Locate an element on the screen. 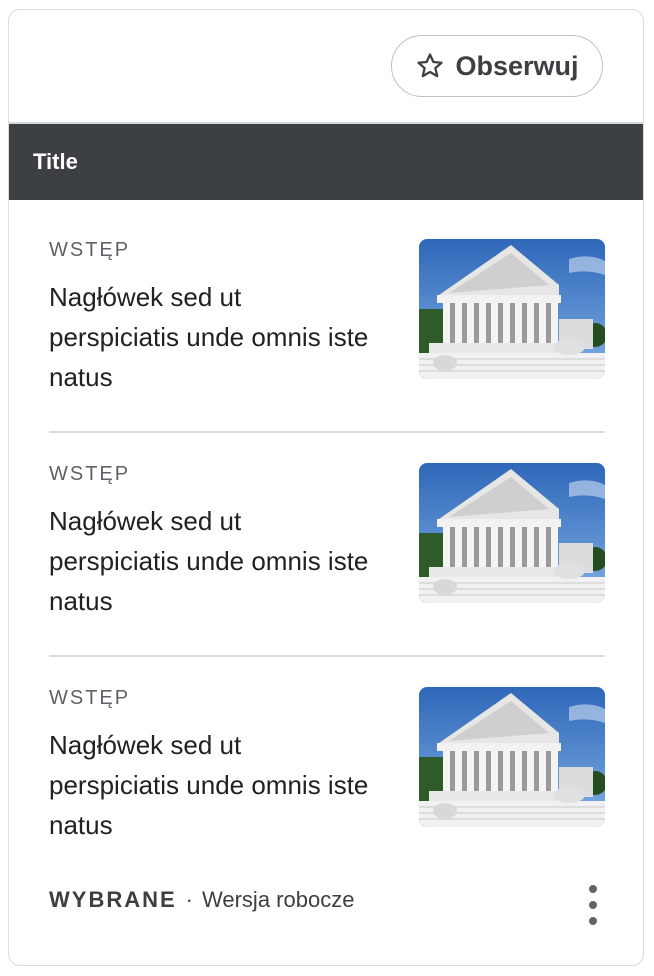  footer-status-bold: WYBRANE is located at coordinates (113, 899).